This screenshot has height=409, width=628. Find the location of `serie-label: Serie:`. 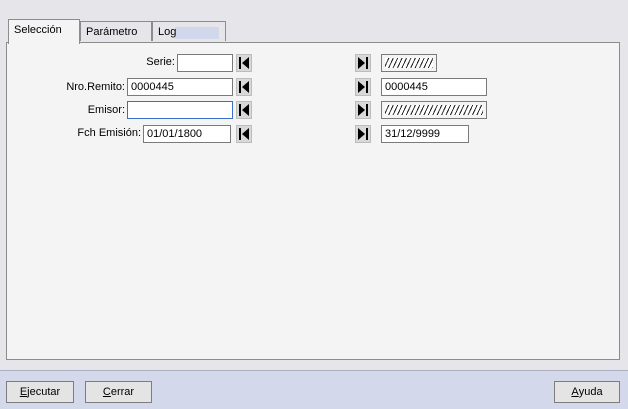

serie-label: Serie: is located at coordinates (160, 62).